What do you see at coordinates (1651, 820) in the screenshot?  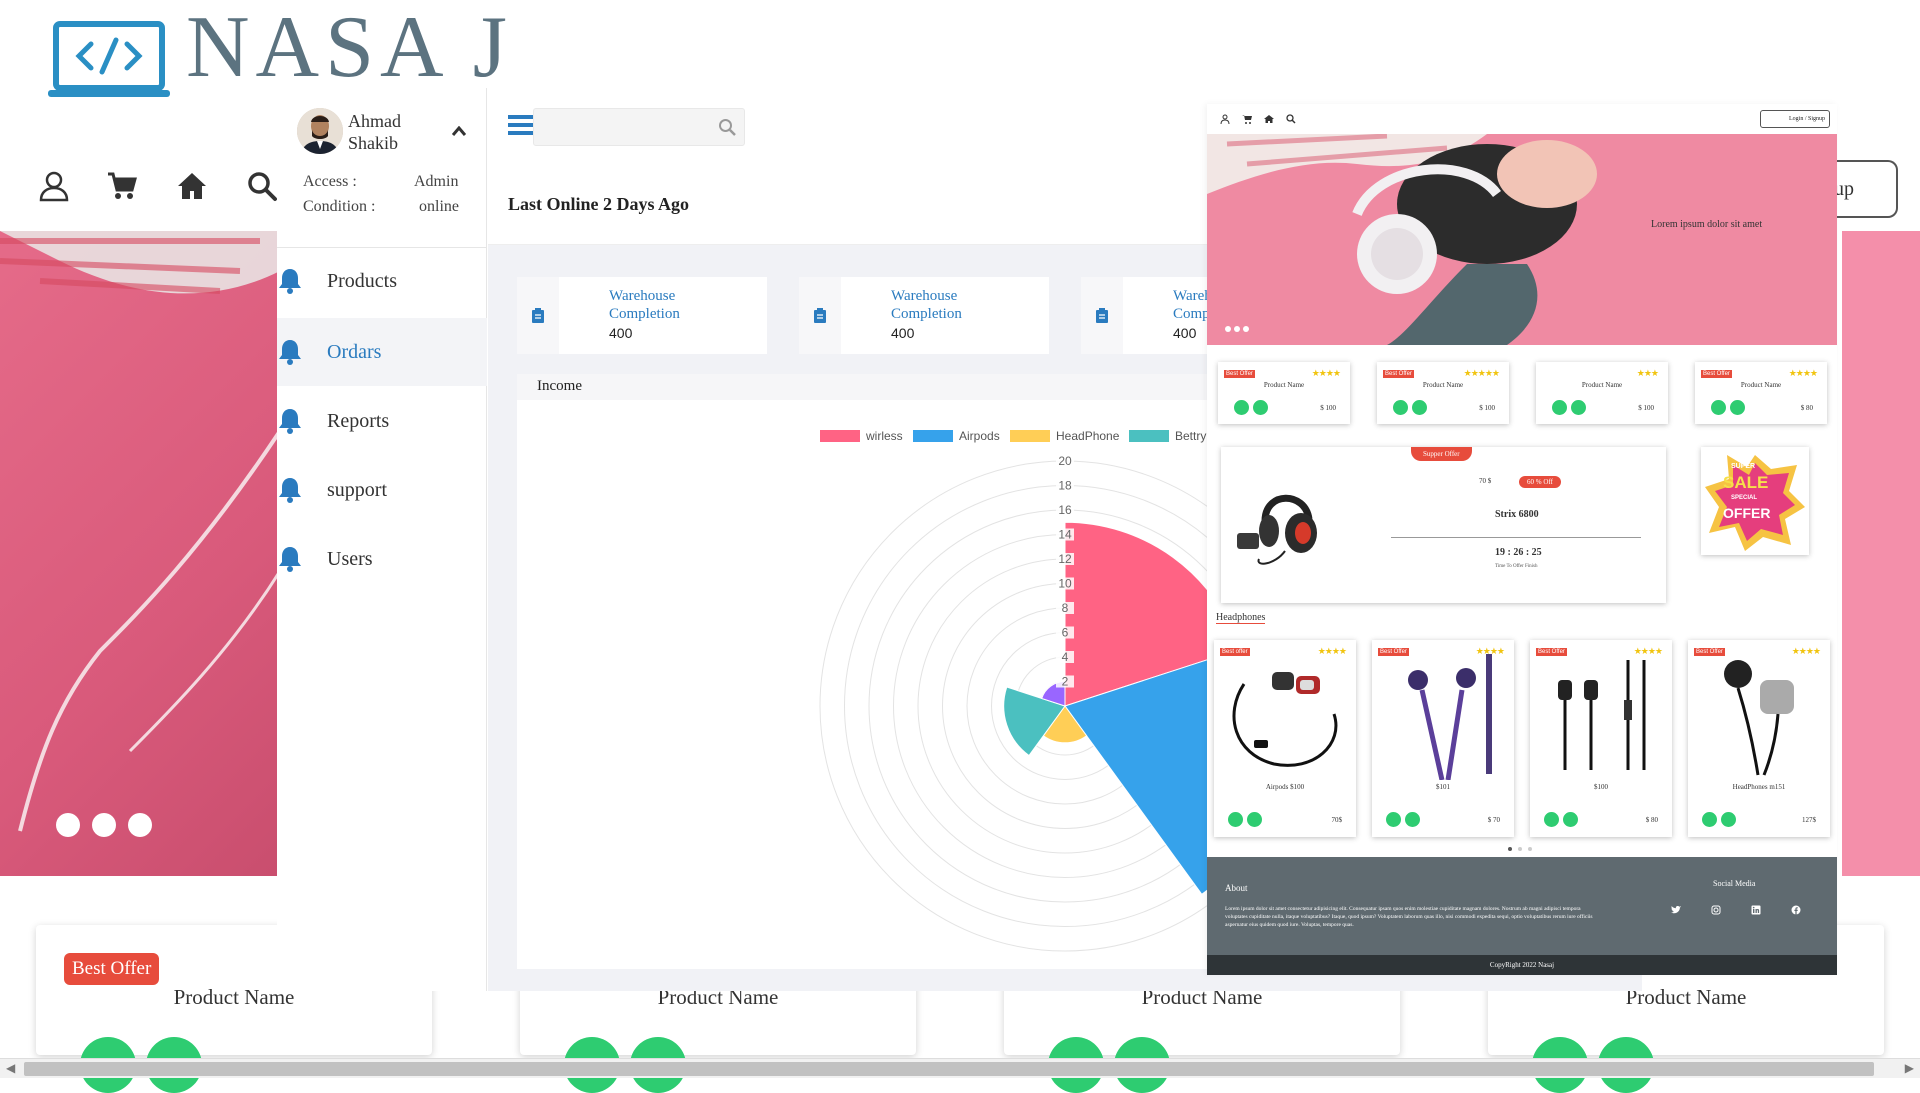 I see `product-price: $ 80` at bounding box center [1651, 820].